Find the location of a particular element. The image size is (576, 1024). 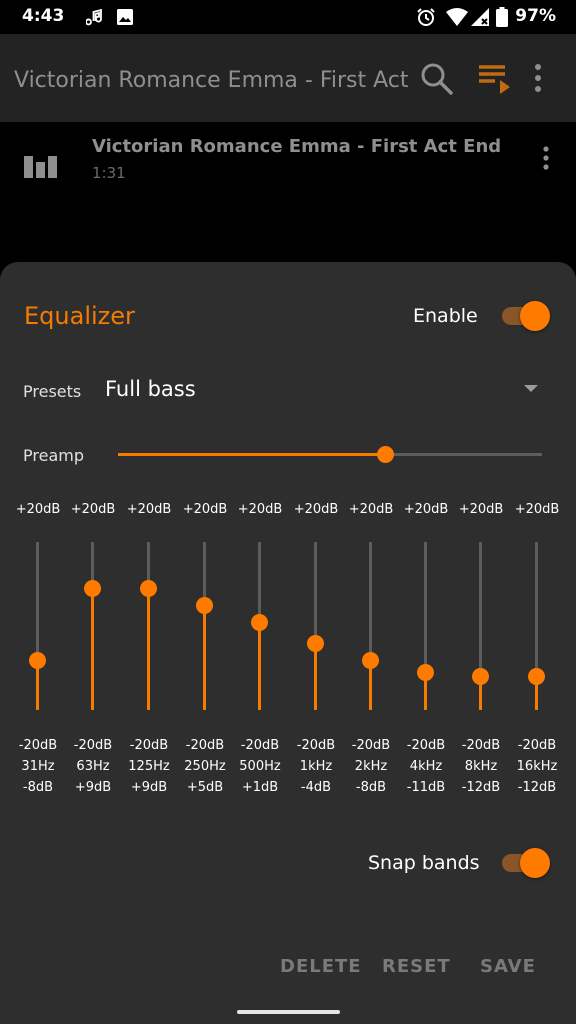

delete-button: DELETE is located at coordinates (321, 966).